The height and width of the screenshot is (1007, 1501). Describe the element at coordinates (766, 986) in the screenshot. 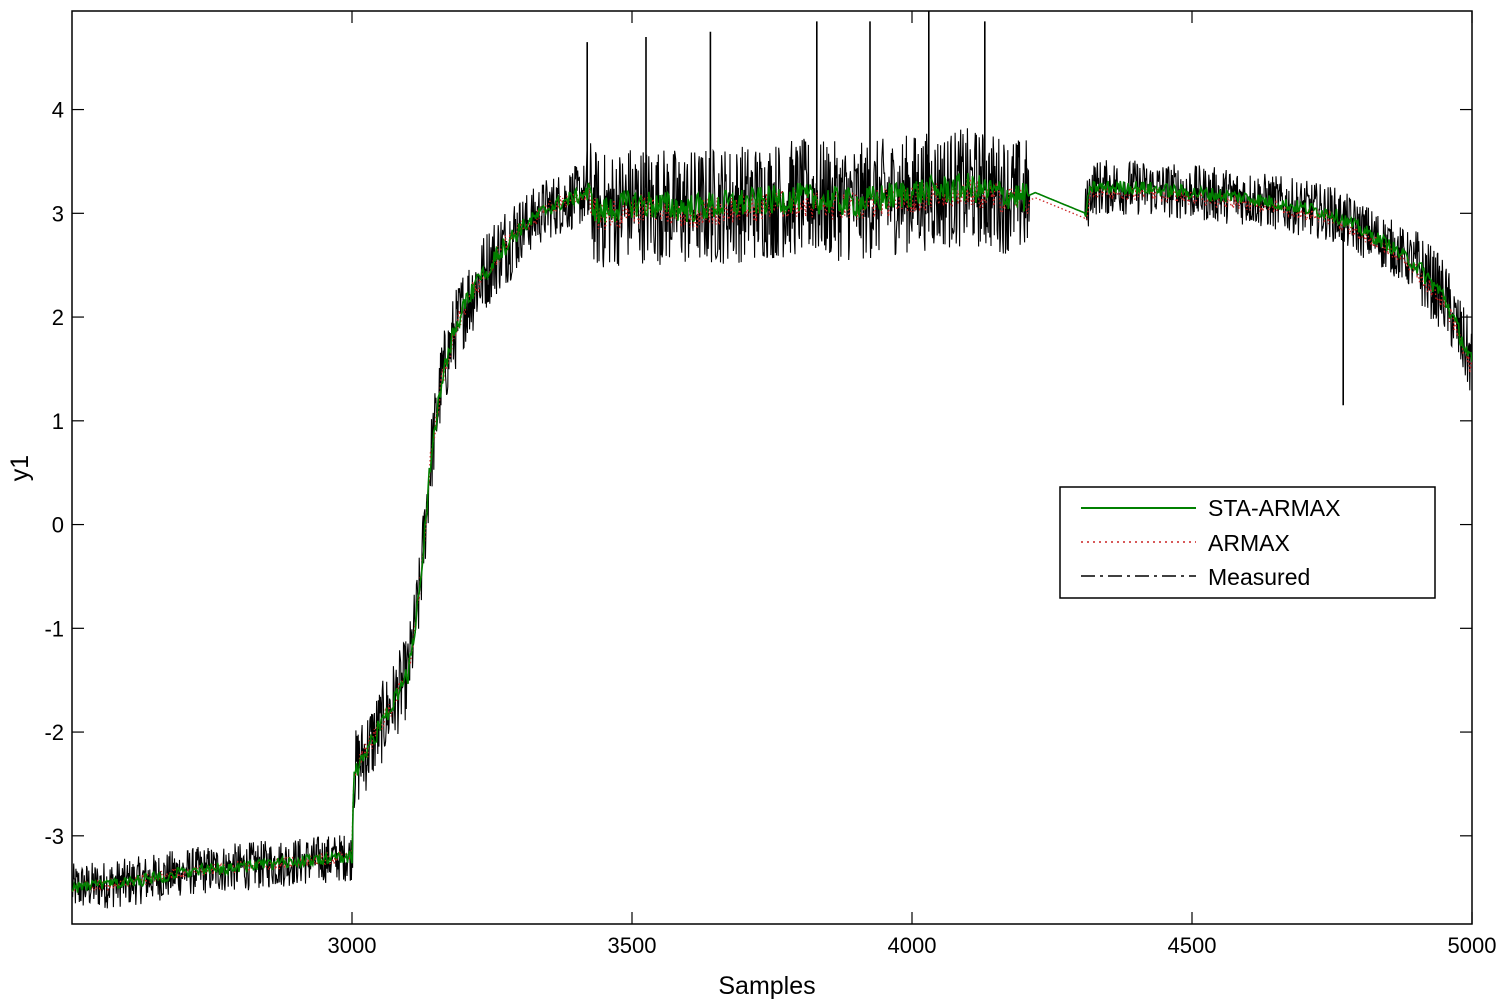

I see `x-axis-label: Samples` at that location.